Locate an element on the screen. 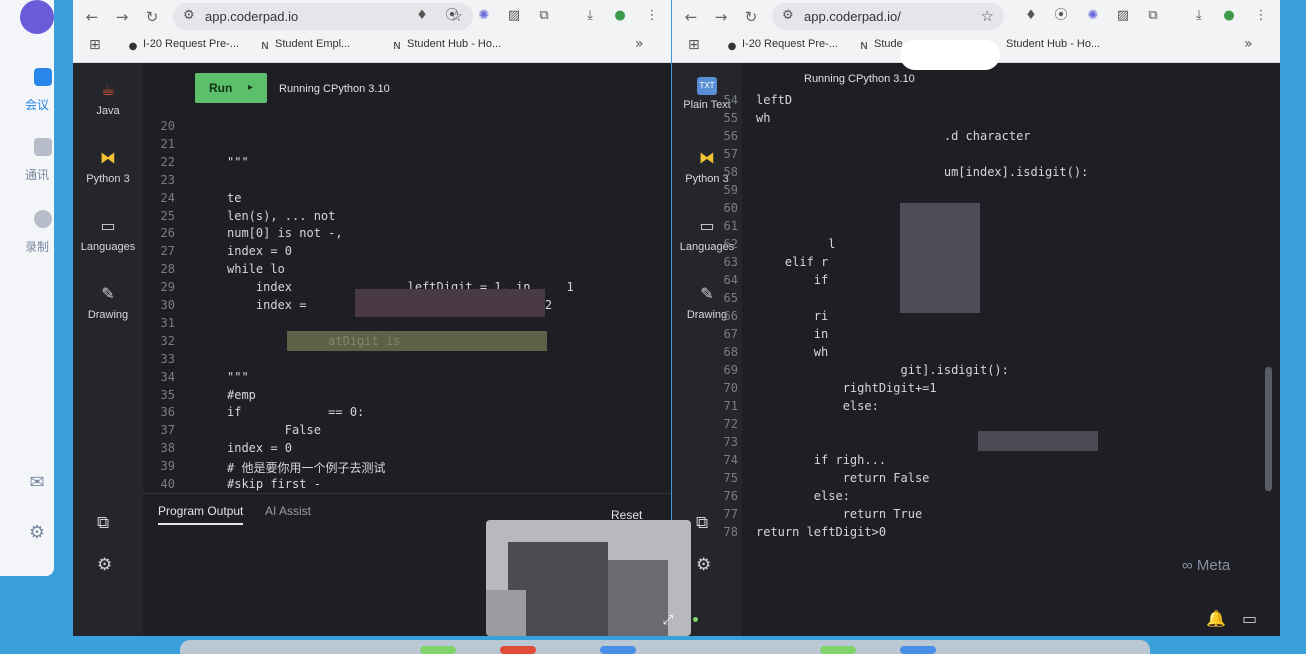 Image resolution: width=1306 pixels, height=654 pixels. bookmark-label: Stude is located at coordinates (888, 44).